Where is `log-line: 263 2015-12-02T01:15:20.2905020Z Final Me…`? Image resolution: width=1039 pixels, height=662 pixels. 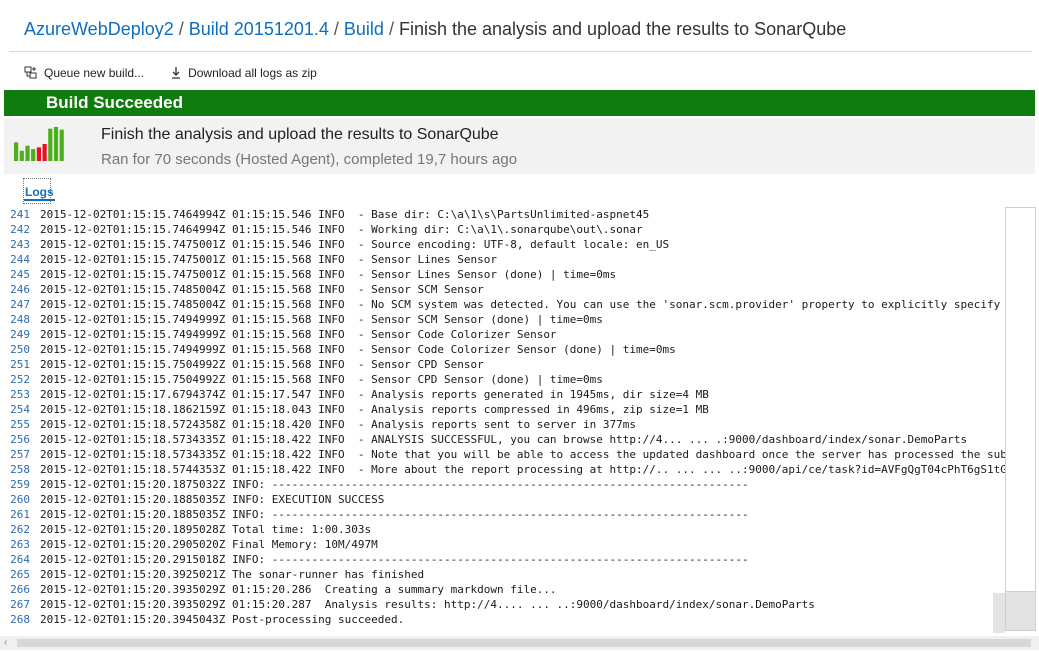
log-line: 263 2015-12-02T01:15:20.2905020Z Final Me… is located at coordinates (518, 544).